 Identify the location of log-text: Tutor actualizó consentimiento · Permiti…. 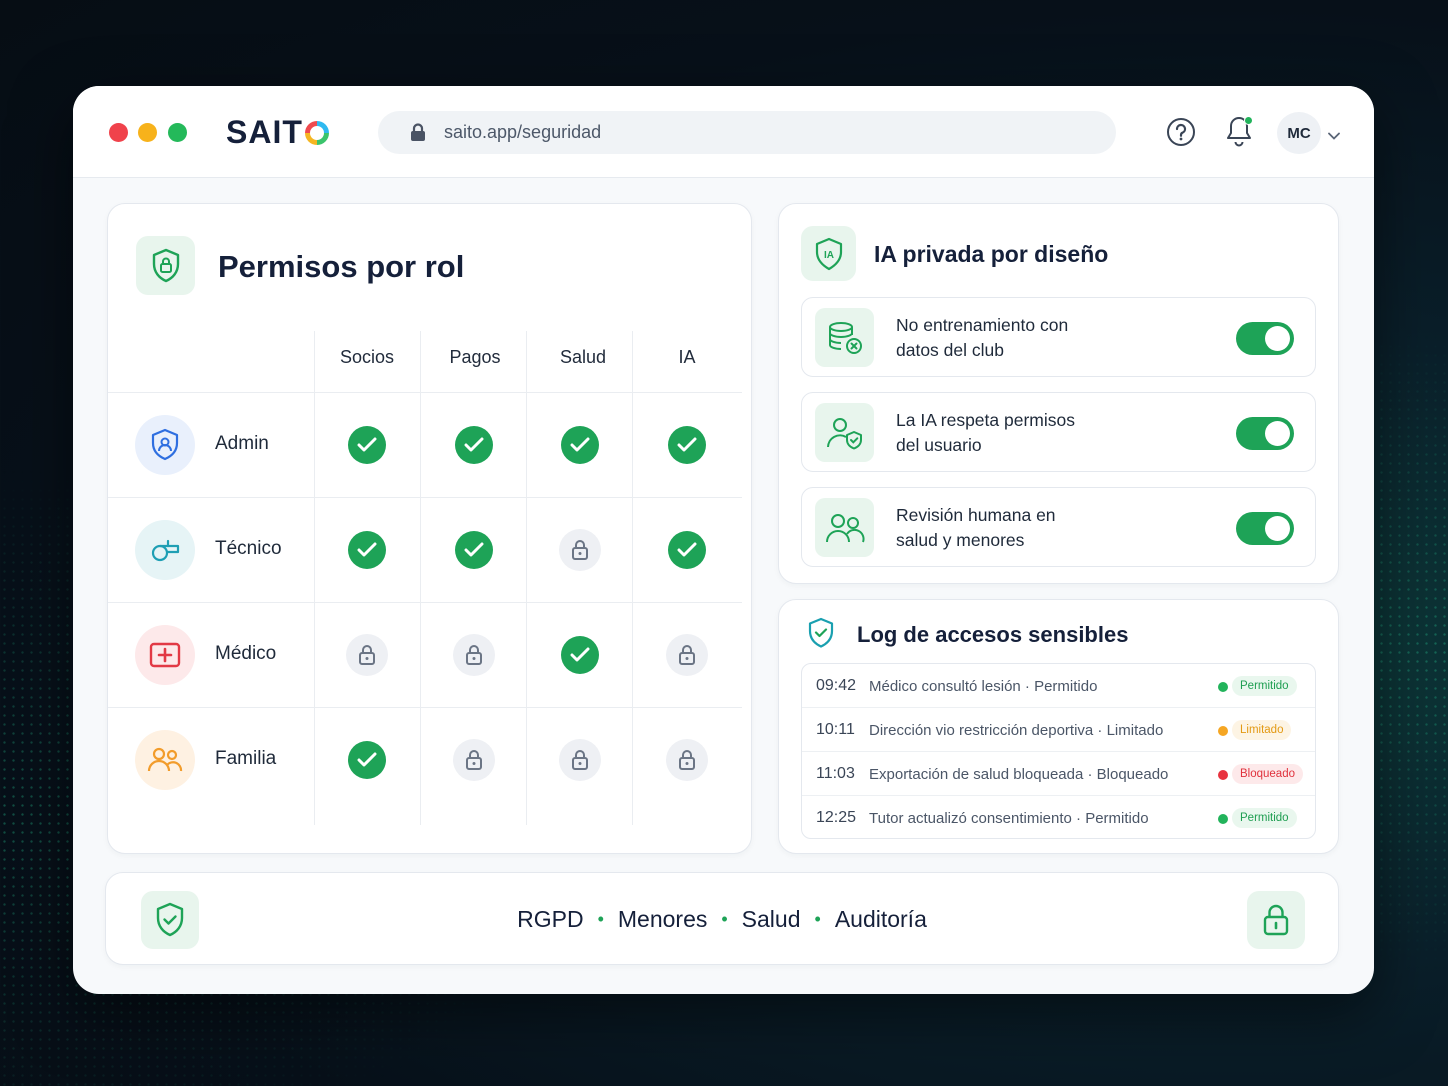
(1009, 818).